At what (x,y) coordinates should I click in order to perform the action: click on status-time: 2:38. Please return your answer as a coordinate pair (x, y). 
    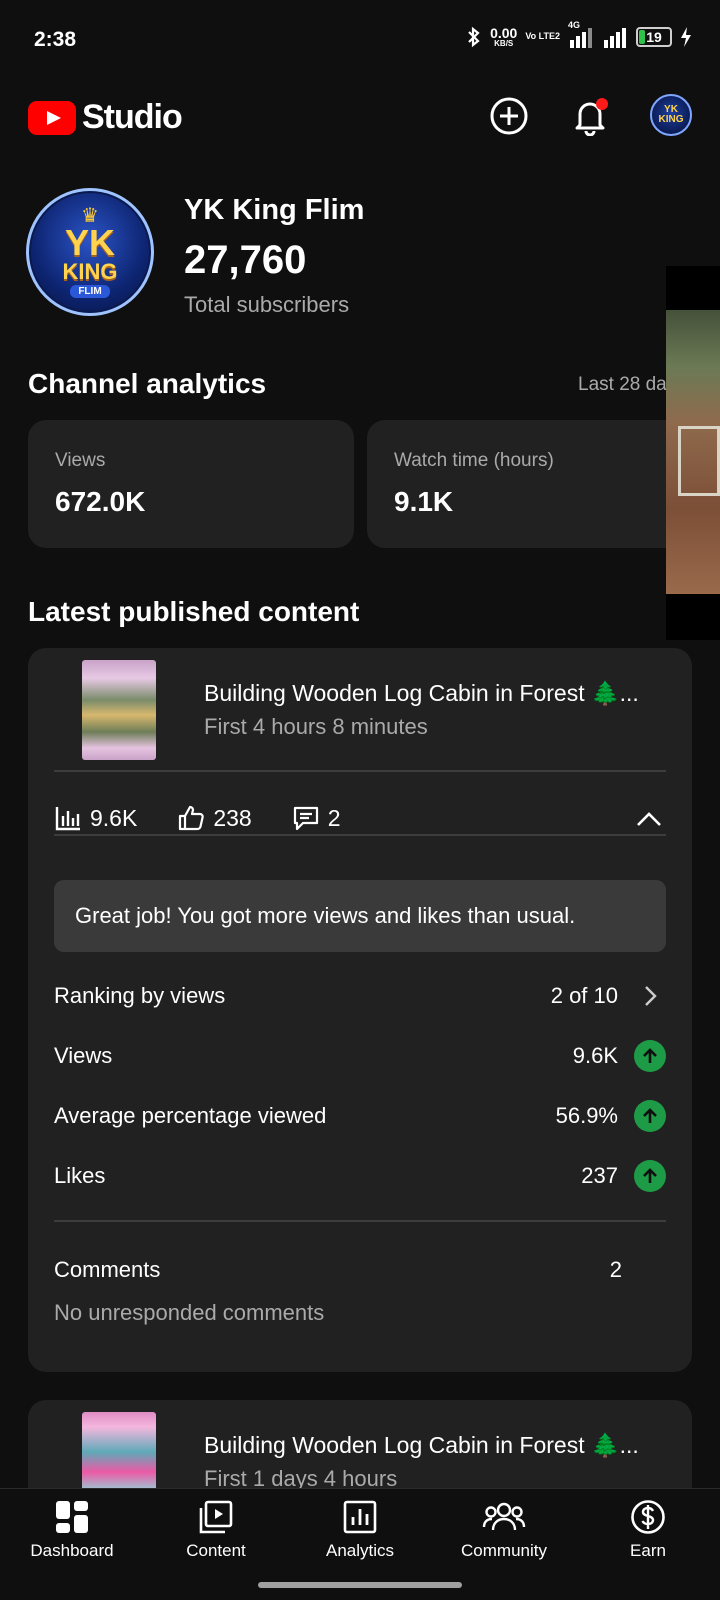
    Looking at the image, I should click on (55, 39).